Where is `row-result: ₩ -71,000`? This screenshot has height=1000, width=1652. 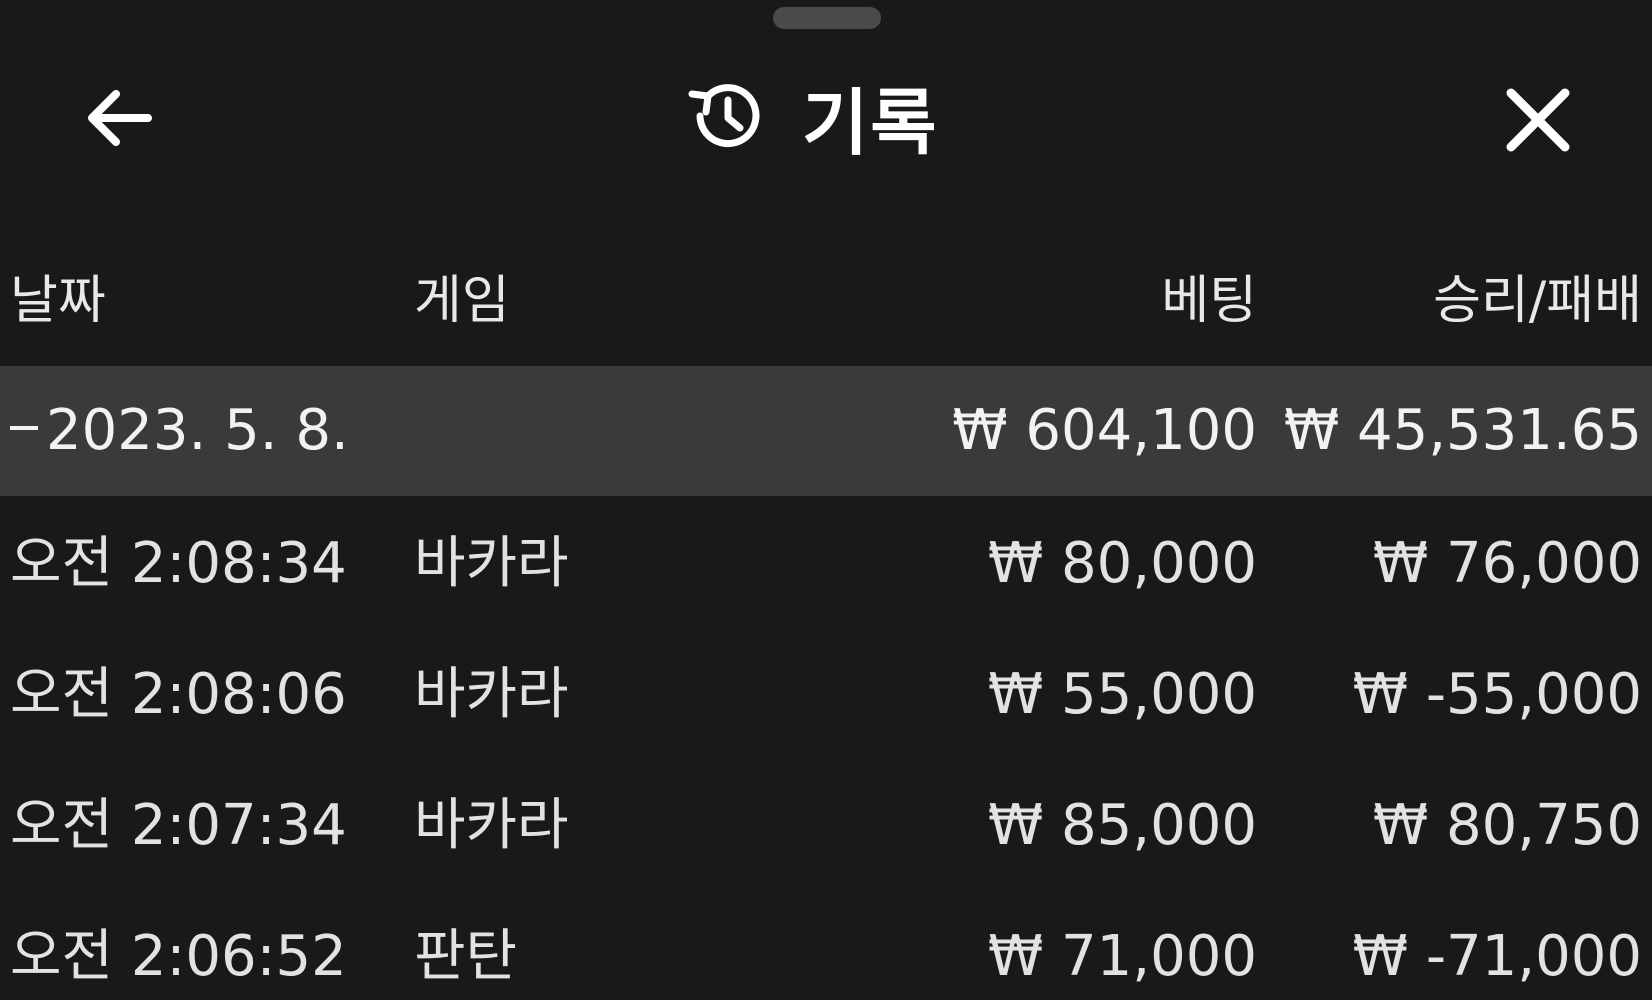 row-result: ₩ -71,000 is located at coordinates (1497, 956).